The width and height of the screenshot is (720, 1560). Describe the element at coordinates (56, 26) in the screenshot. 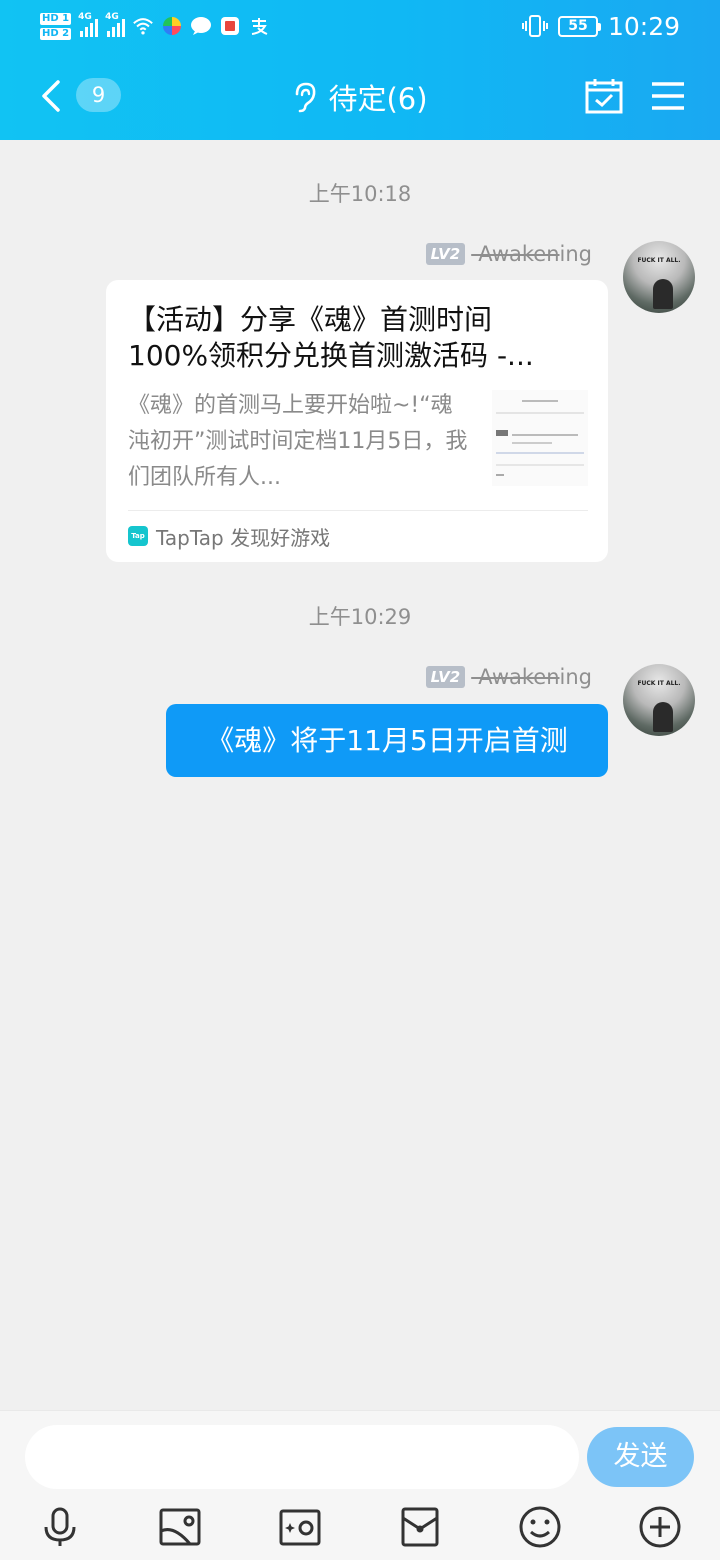

I see `hd-indicator: HD 1 HD 2` at that location.